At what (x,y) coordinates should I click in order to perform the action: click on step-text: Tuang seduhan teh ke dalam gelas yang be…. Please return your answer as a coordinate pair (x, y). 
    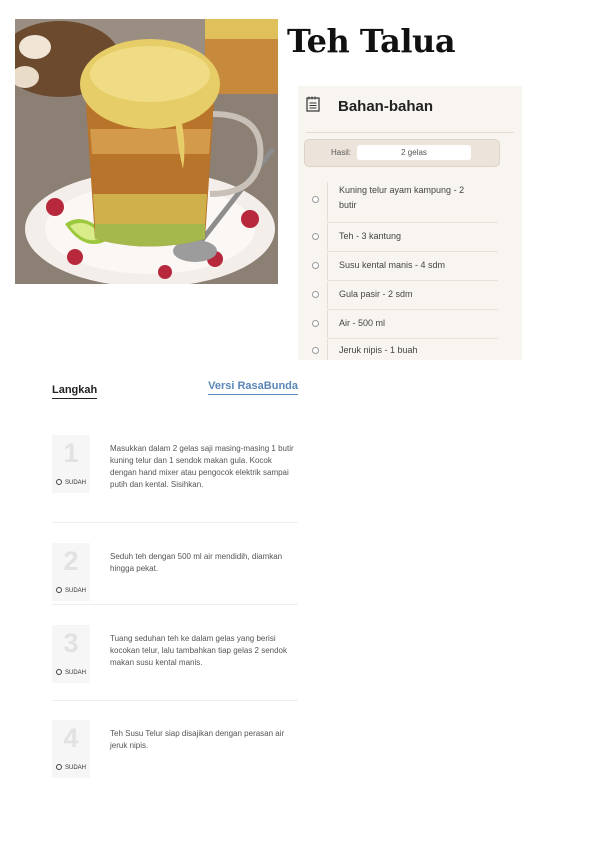
    Looking at the image, I should click on (199, 650).